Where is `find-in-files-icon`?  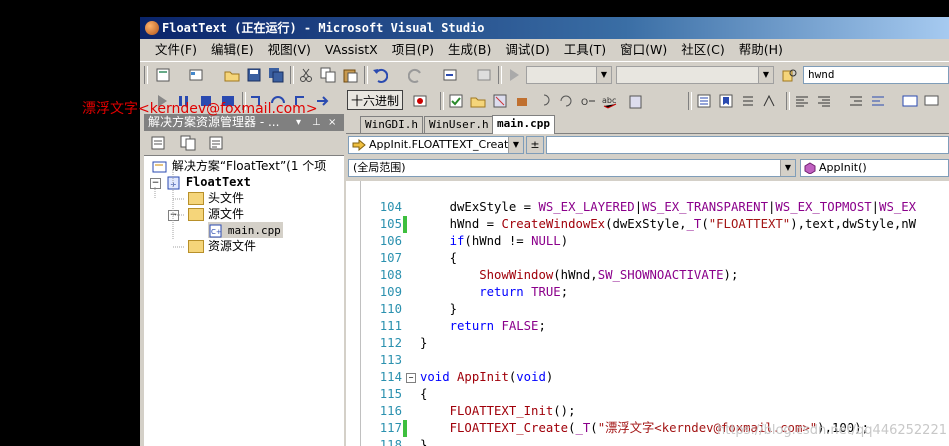 find-in-files-icon is located at coordinates (790, 75).